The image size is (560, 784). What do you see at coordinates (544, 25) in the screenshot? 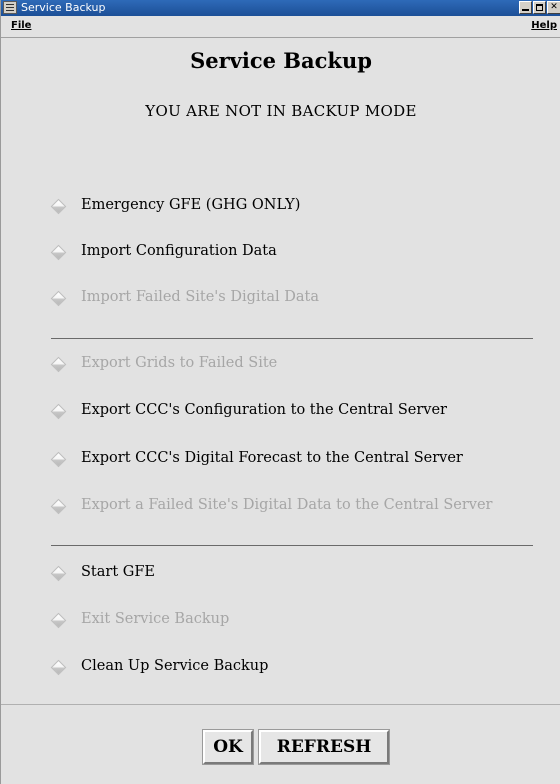
I see `menu-help: Help` at bounding box center [544, 25].